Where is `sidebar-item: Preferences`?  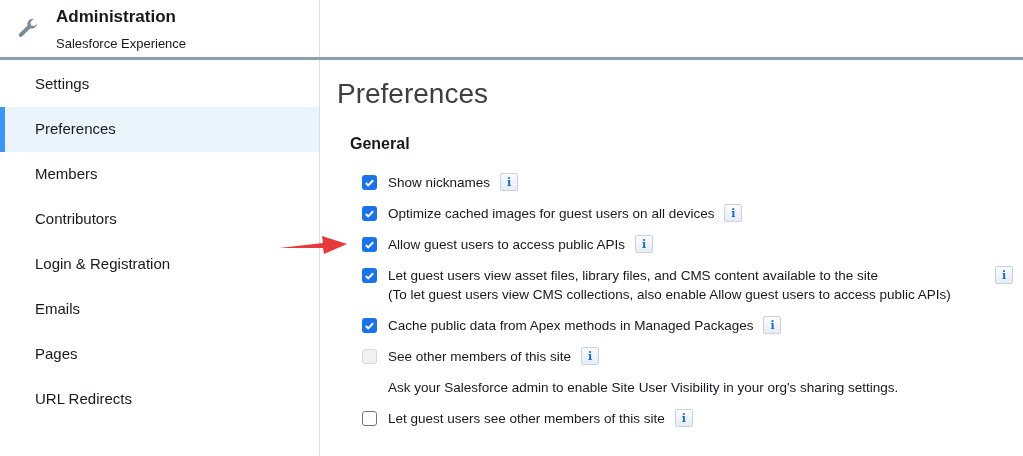
sidebar-item: Preferences is located at coordinates (159, 129).